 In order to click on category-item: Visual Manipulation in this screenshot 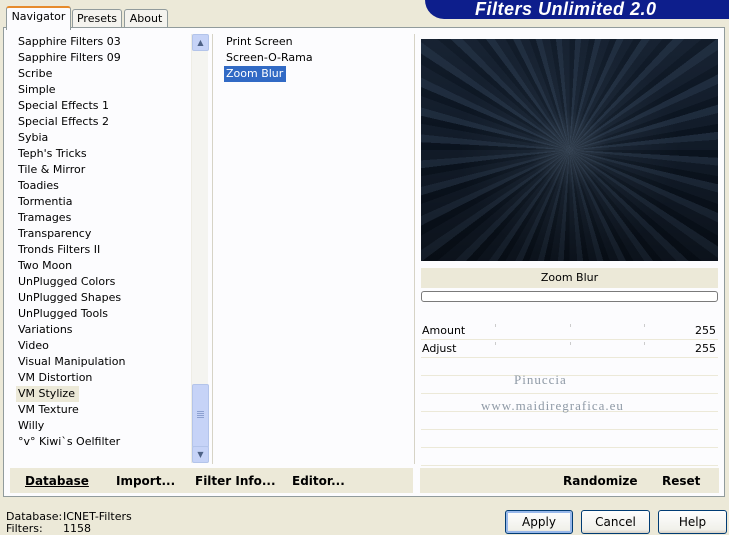, I will do `click(102, 362)`.